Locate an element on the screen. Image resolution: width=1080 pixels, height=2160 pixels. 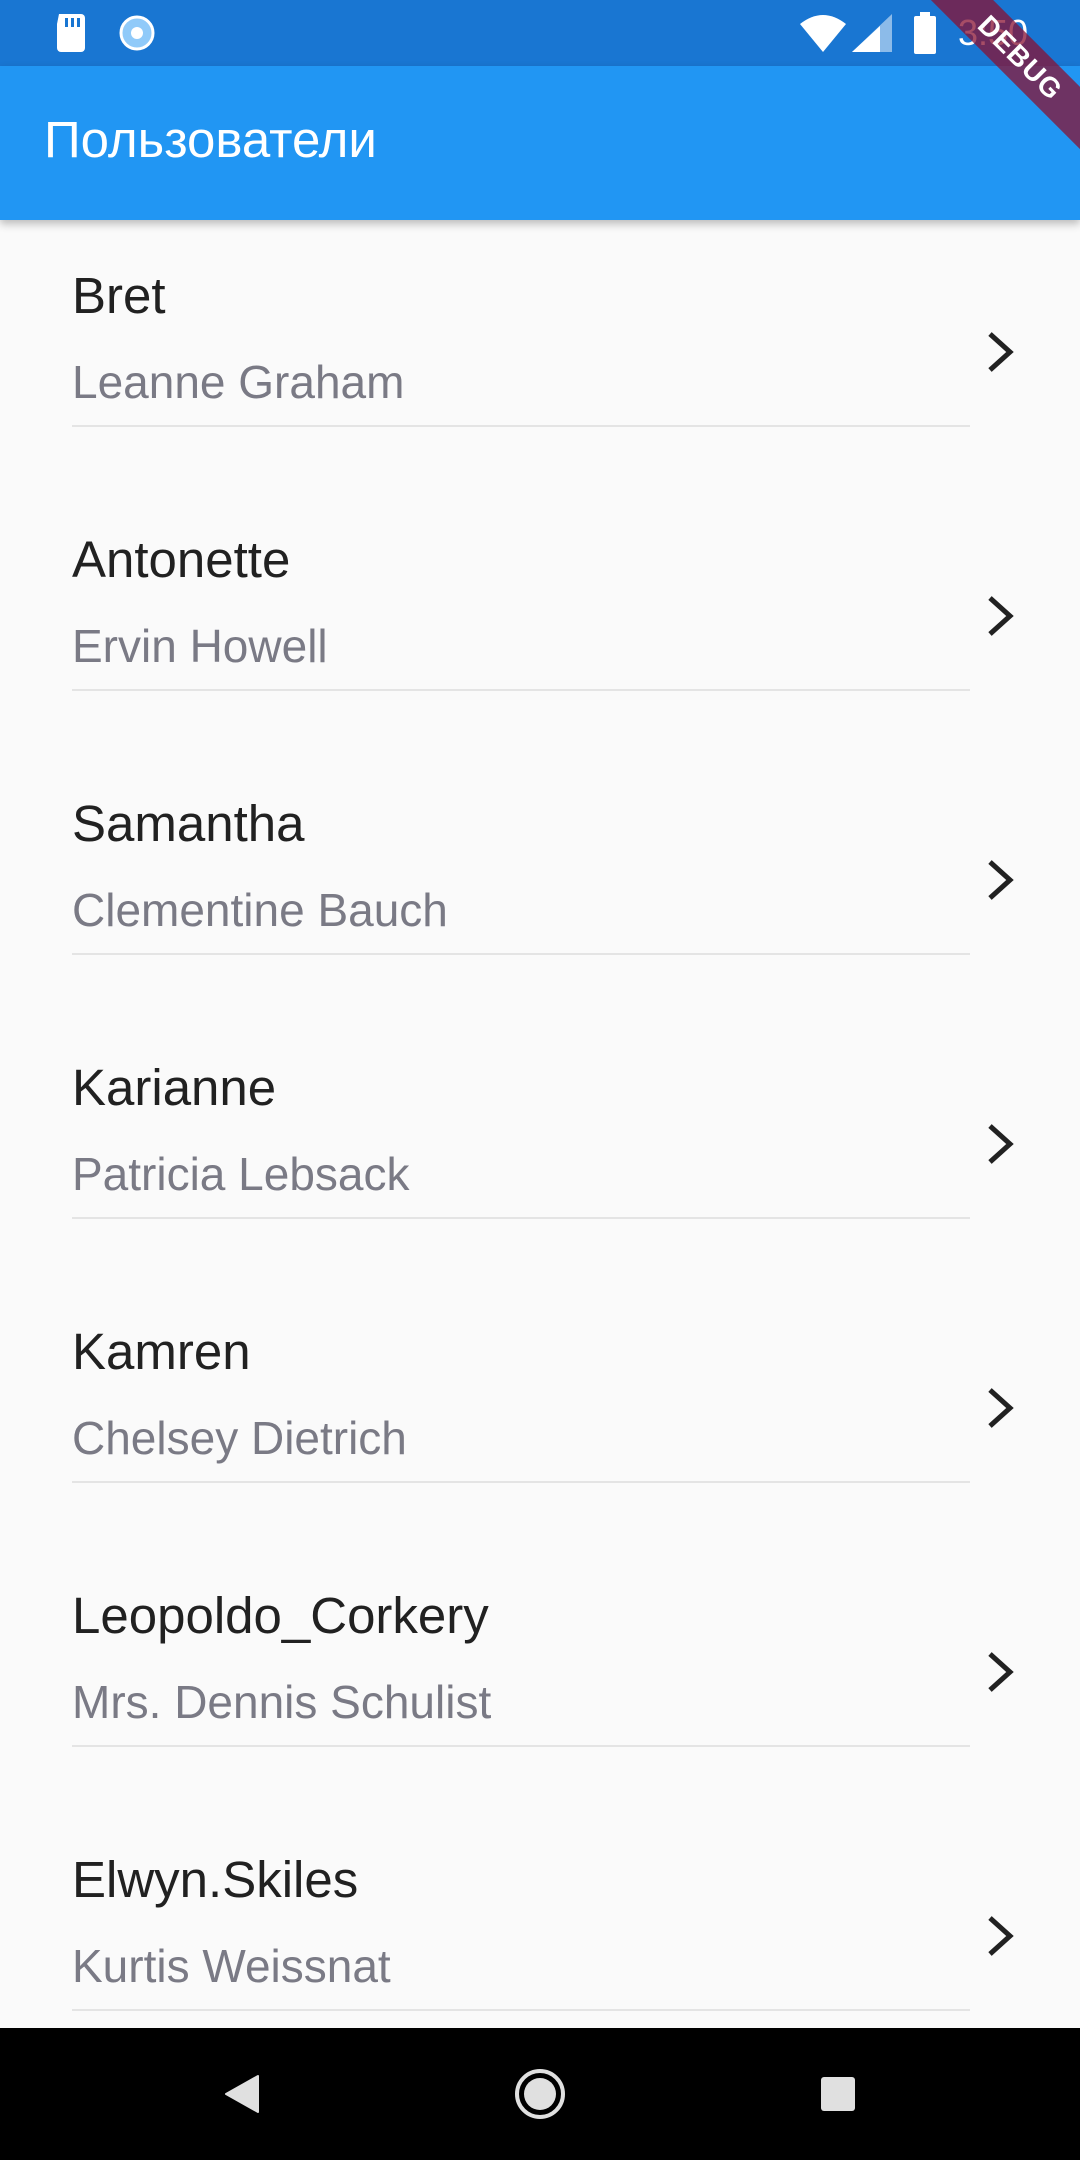
app-bar: Пользователи is located at coordinates (540, 143).